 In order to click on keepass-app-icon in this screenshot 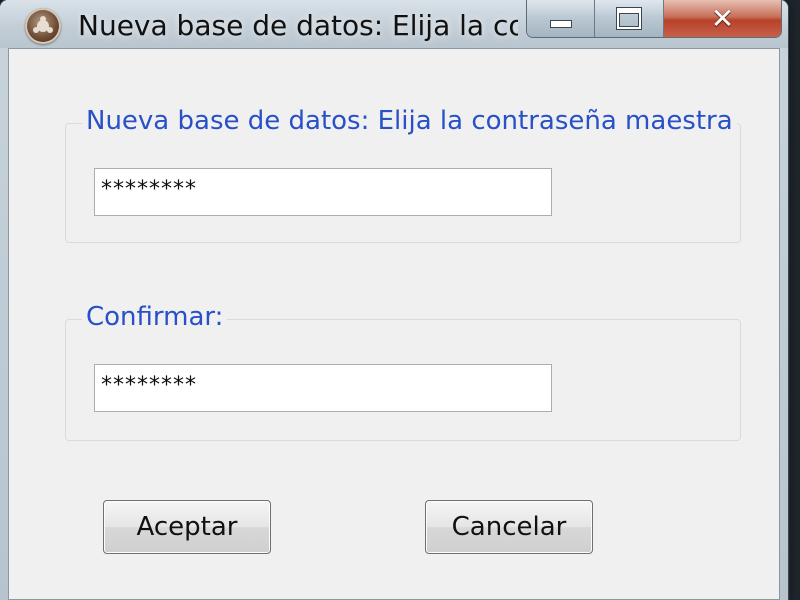, I will do `click(43, 26)`.